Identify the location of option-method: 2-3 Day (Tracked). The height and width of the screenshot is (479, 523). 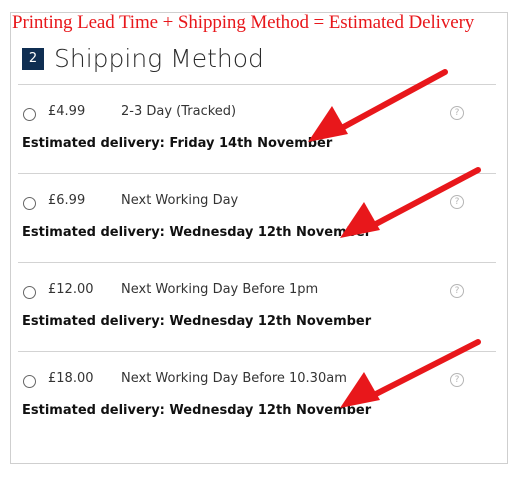
(179, 111).